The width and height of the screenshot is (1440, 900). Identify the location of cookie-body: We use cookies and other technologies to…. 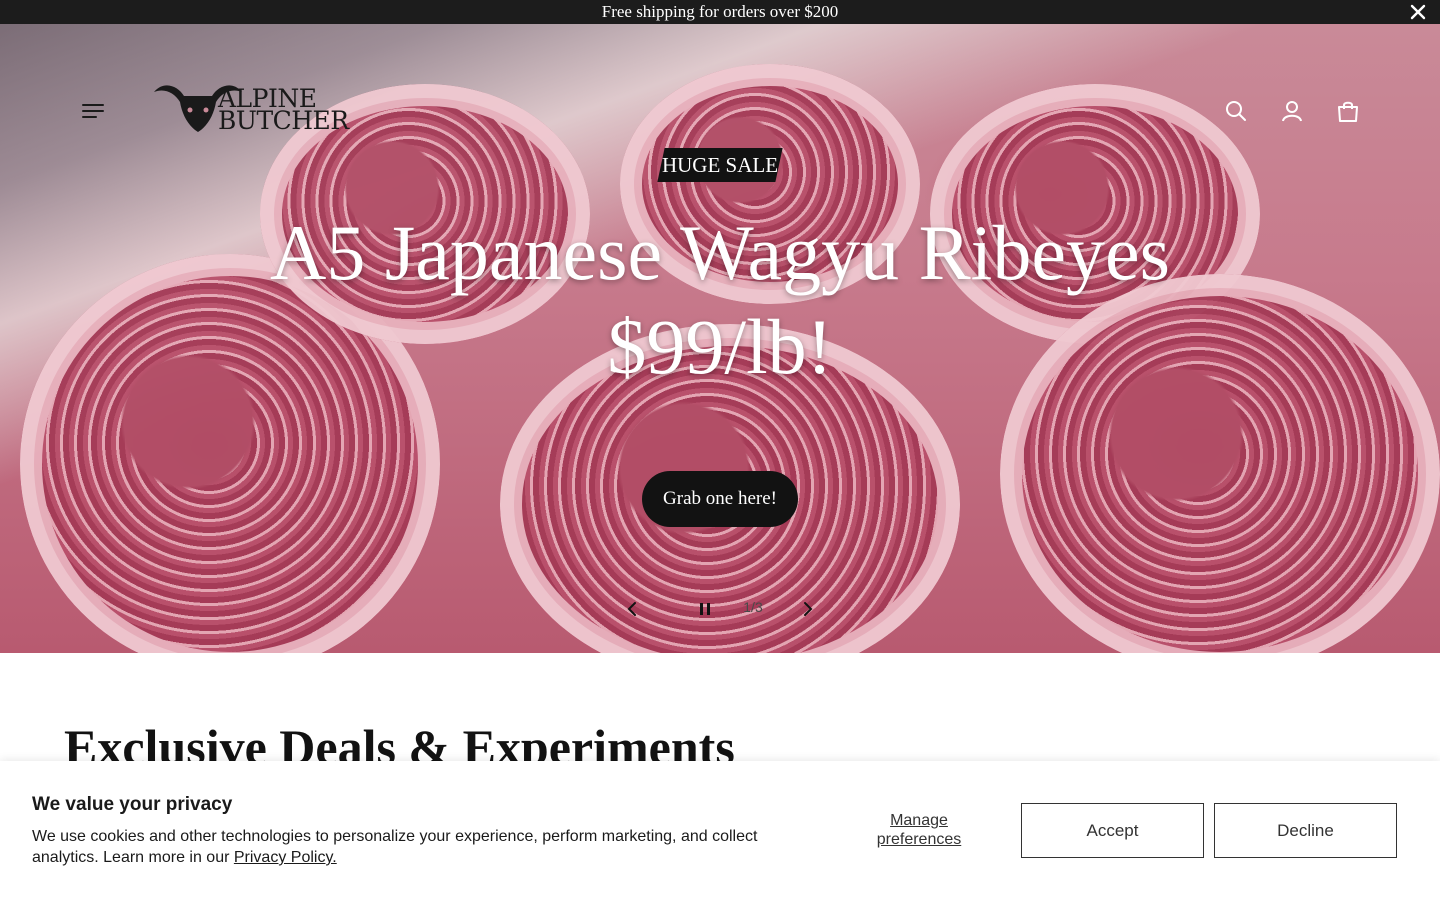
(402, 847).